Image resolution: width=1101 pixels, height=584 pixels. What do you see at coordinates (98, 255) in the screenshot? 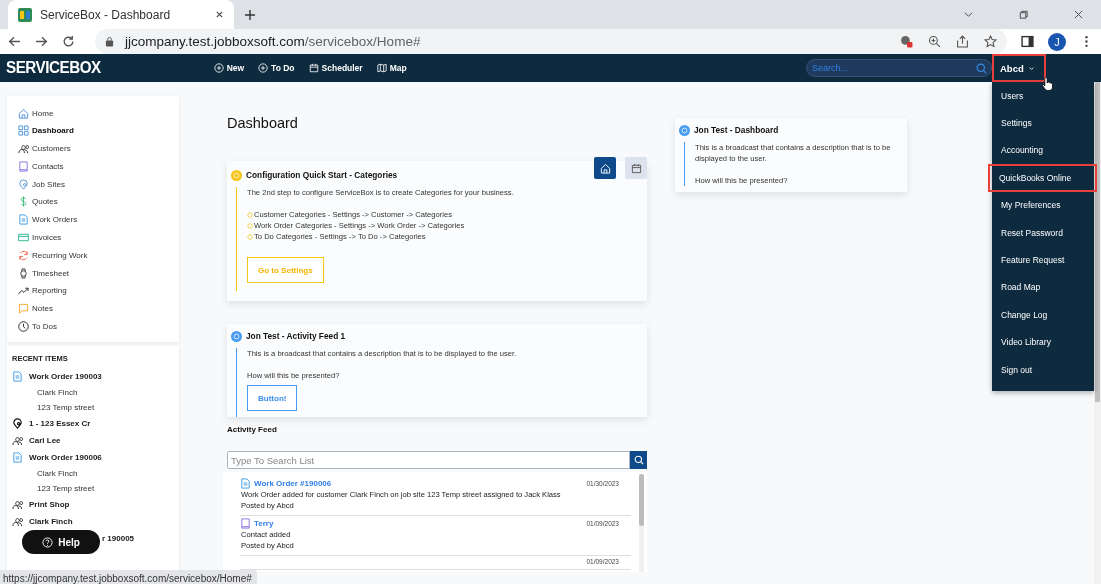
I see `nav-item: Recurring Work` at bounding box center [98, 255].